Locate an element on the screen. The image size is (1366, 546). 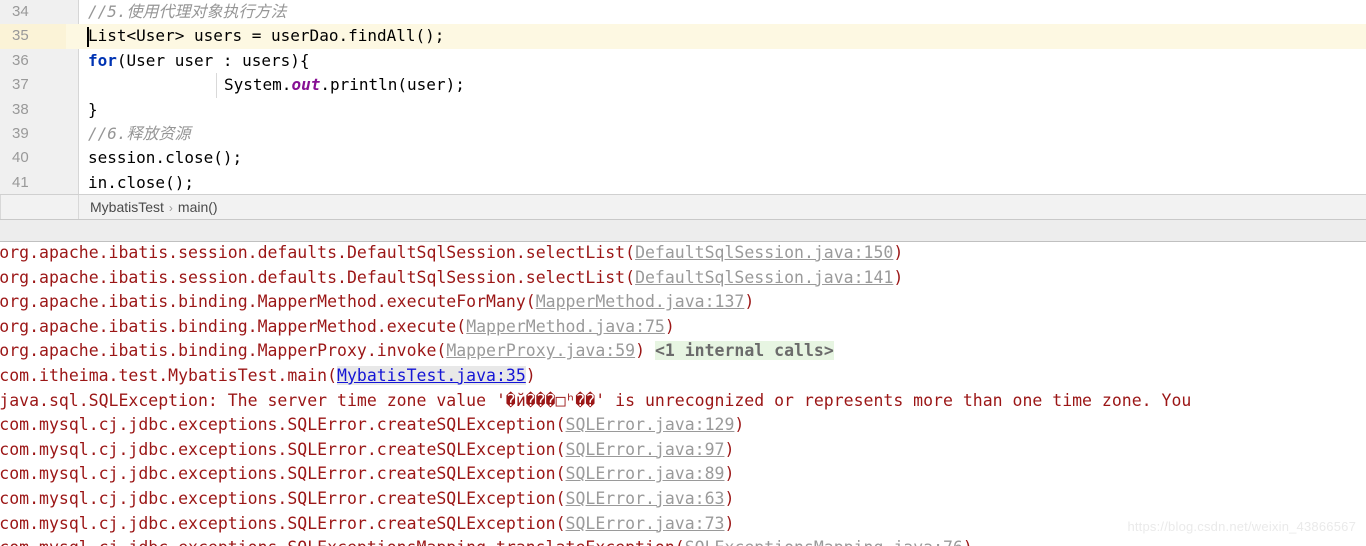
code-line-text: System.out.println(user); is located at coordinates (344, 85).